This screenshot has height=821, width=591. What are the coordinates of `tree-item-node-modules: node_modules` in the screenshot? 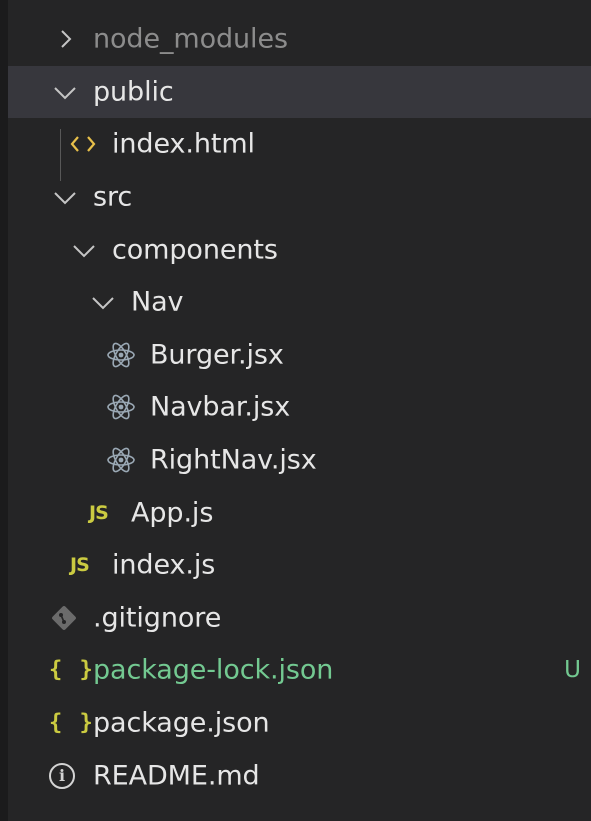 It's located at (299, 39).